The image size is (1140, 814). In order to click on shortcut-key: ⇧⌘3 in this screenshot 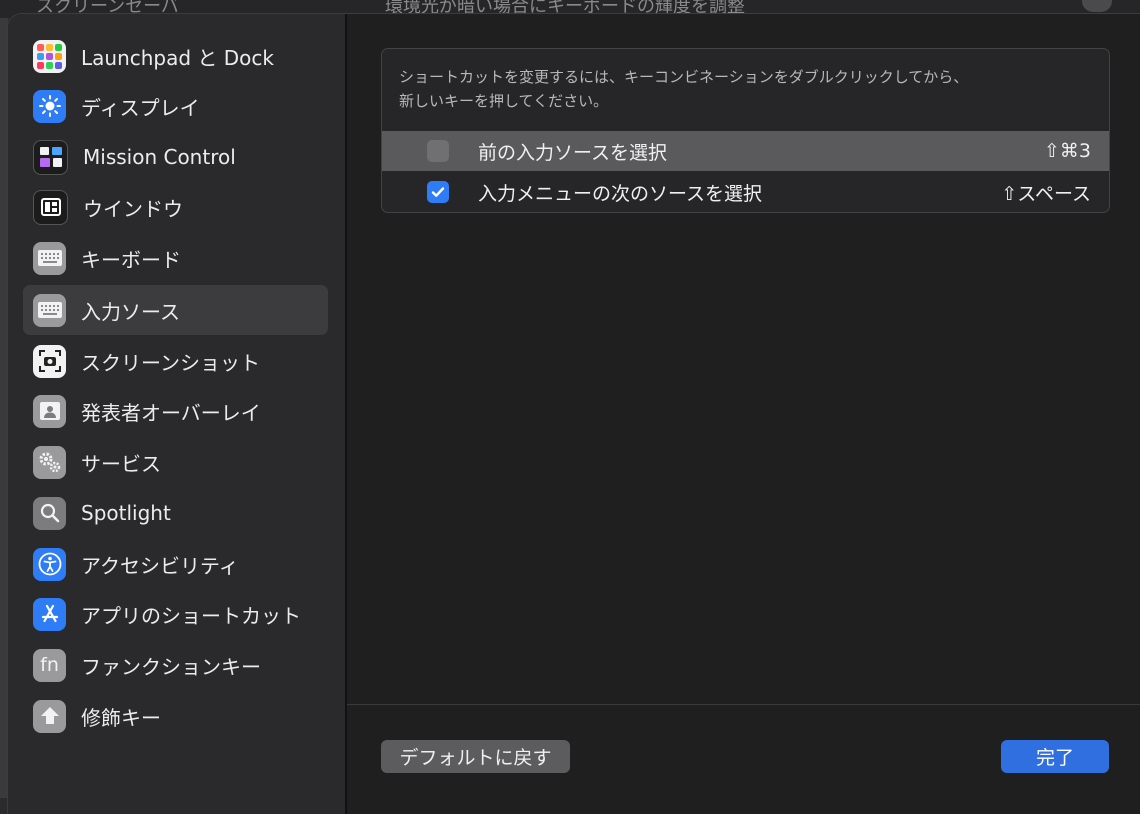, I will do `click(1067, 151)`.